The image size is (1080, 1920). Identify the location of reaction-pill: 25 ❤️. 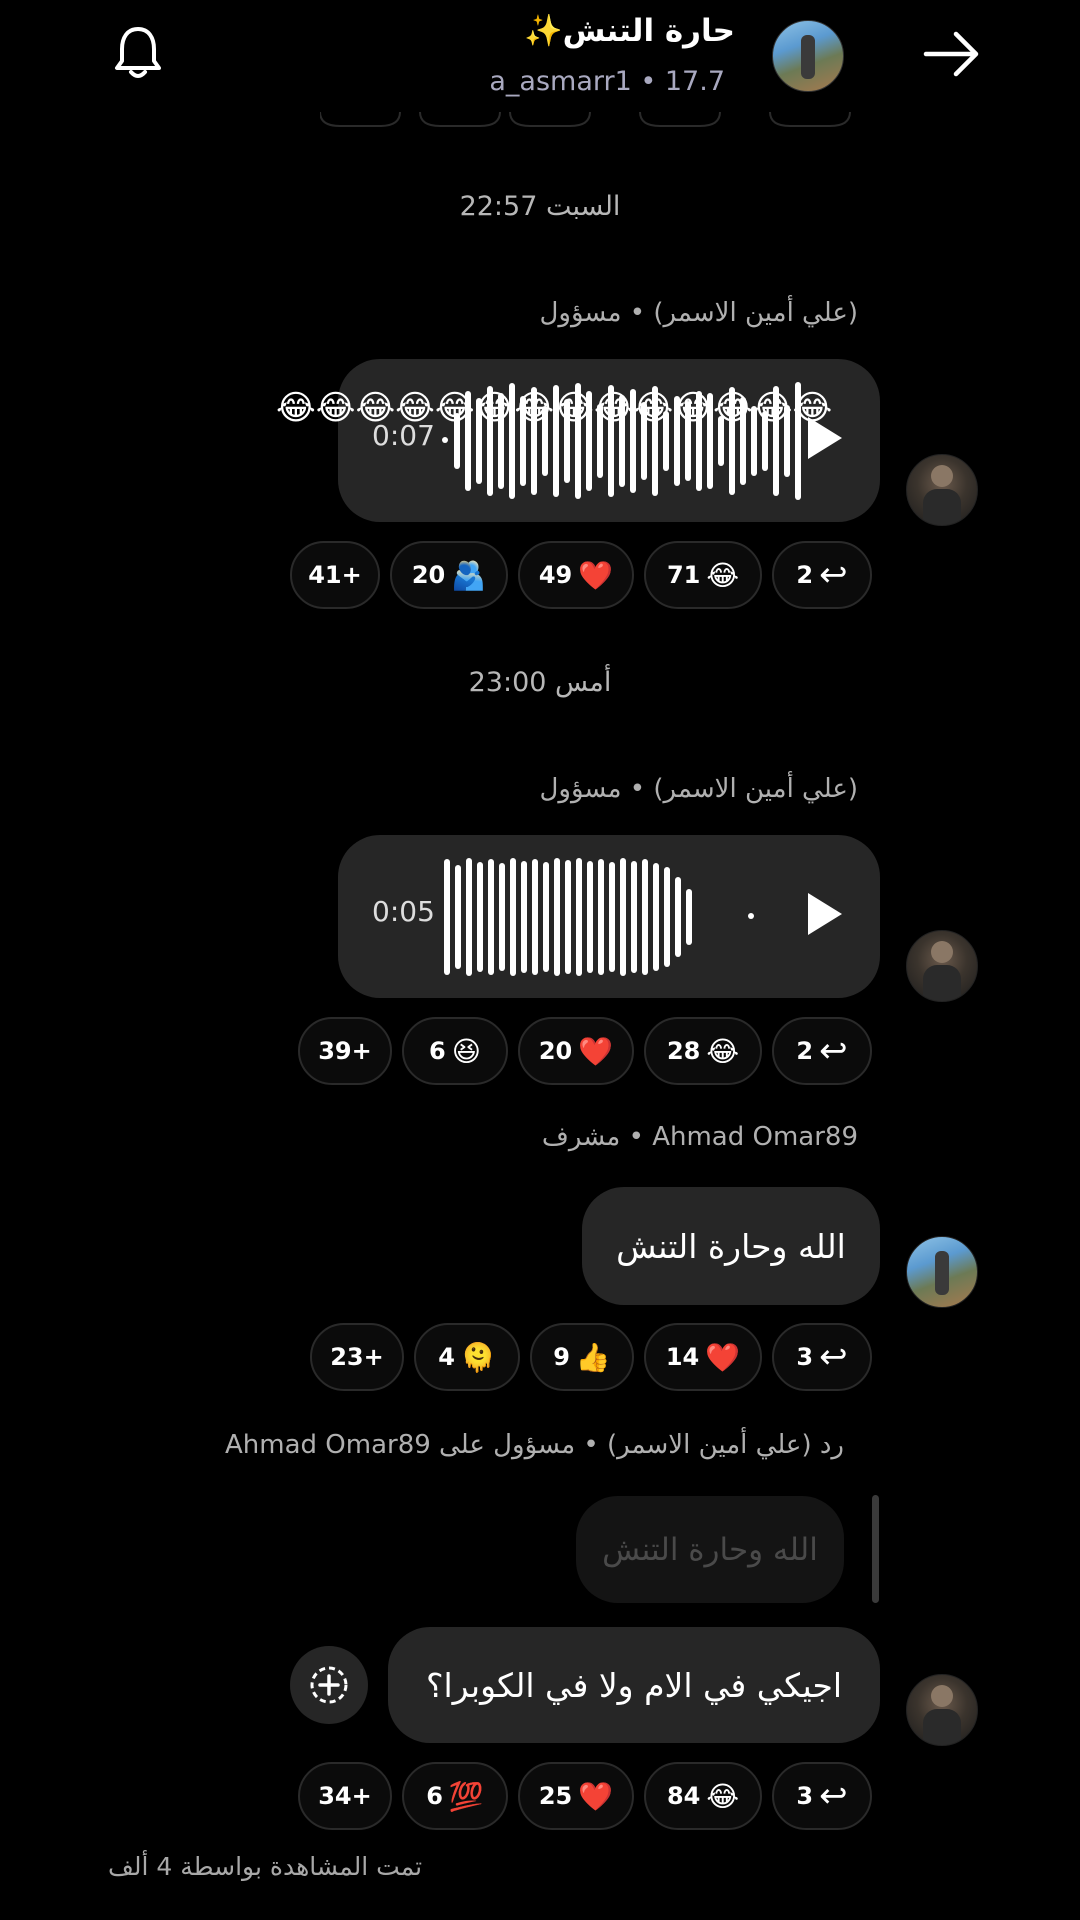
(576, 1796).